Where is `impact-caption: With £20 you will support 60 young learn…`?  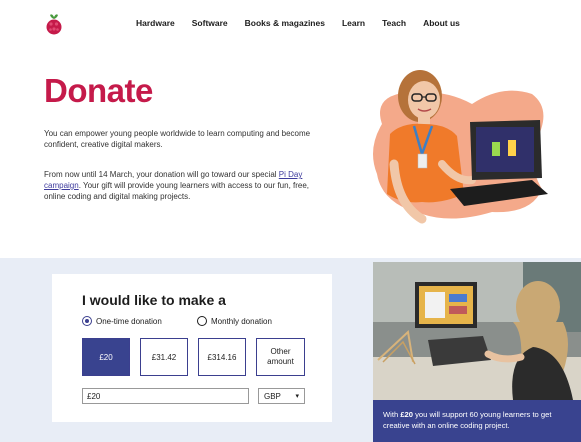 impact-caption: With £20 you will support 60 young learn… is located at coordinates (477, 421).